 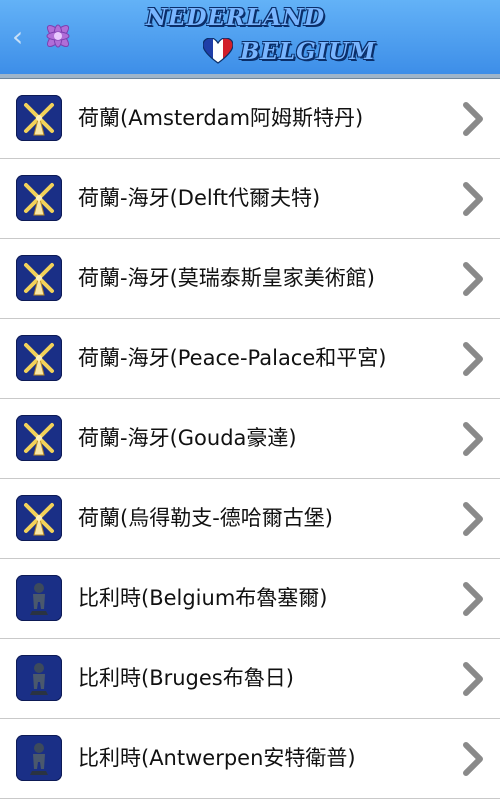 I want to click on list-item-label: 荷蘭(Amsterdam阿姆斯特丹), so click(x=221, y=118).